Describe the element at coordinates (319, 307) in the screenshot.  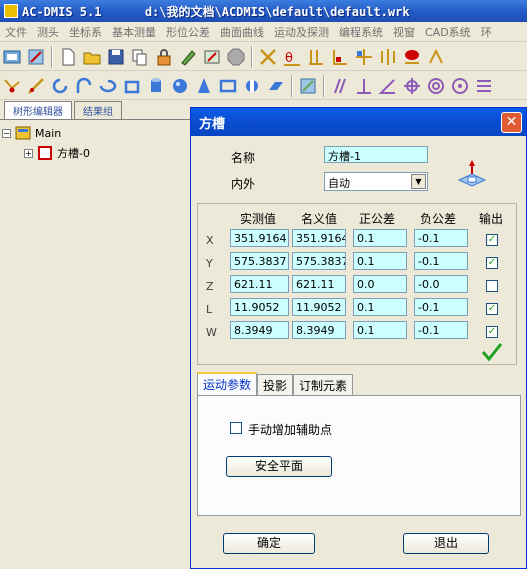
I see `nominal-l-field: 11.9052` at that location.